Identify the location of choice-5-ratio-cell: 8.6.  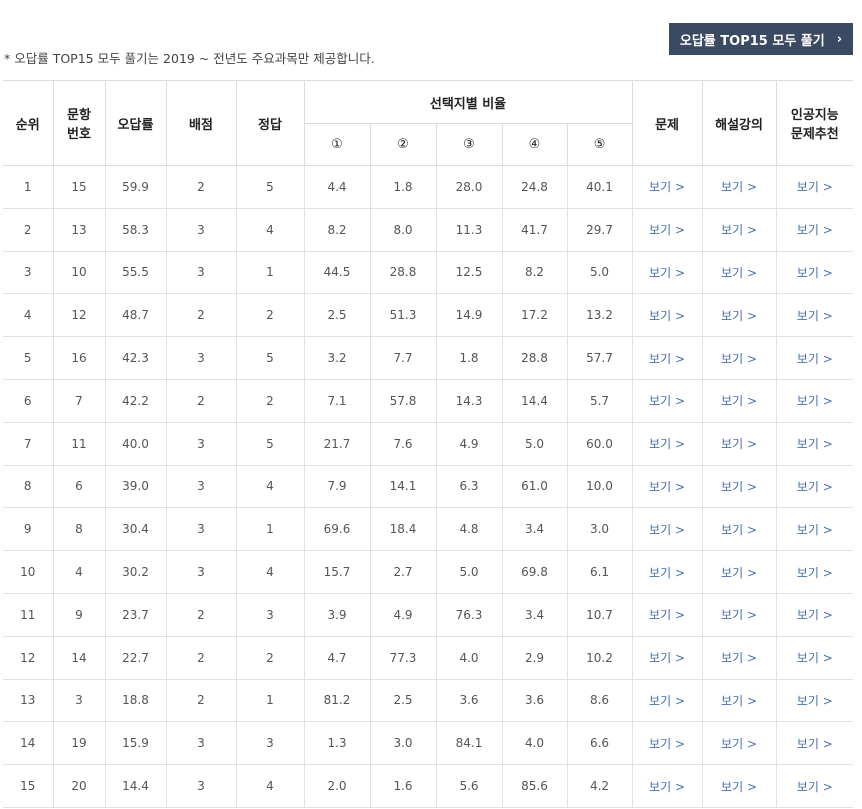
(599, 700).